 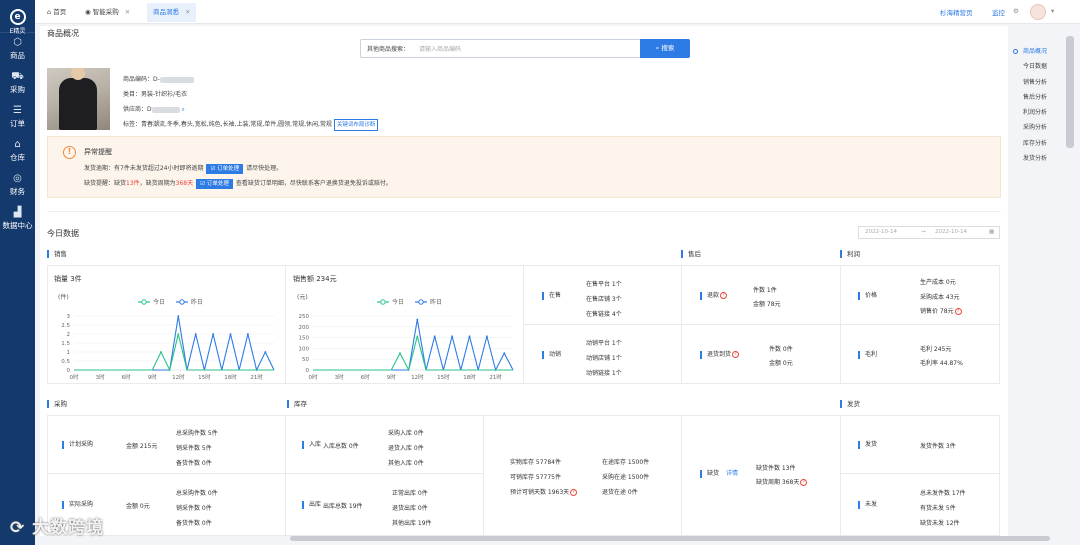 I want to click on tab-smart-purchase: ◉ 智能采购 ✕, so click(x=107, y=12).